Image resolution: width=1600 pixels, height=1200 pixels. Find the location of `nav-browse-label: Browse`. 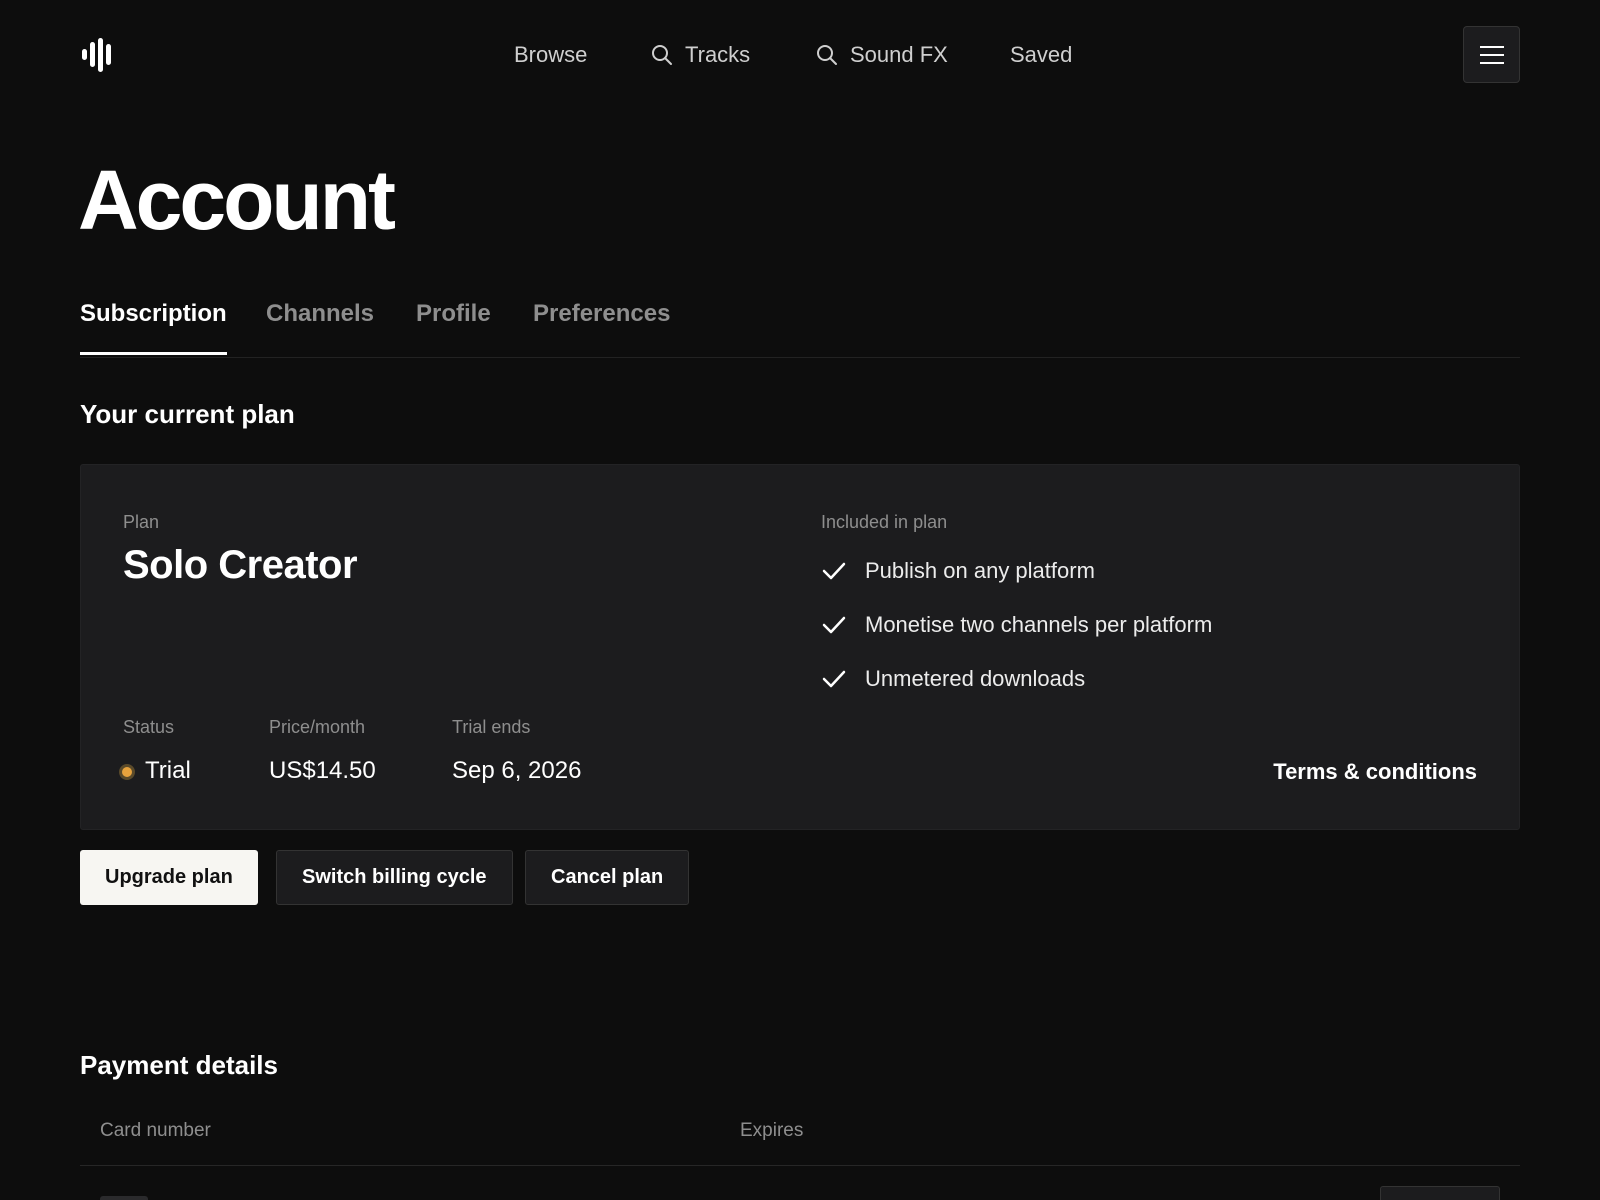

nav-browse-label: Browse is located at coordinates (551, 54).